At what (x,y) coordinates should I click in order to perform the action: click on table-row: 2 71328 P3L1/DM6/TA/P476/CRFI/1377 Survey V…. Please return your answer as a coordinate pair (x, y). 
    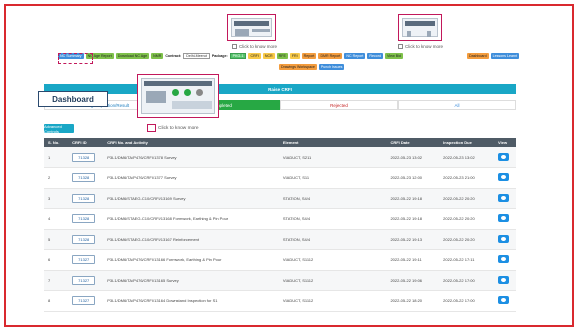
    Looking at the image, I should click on (280, 178).